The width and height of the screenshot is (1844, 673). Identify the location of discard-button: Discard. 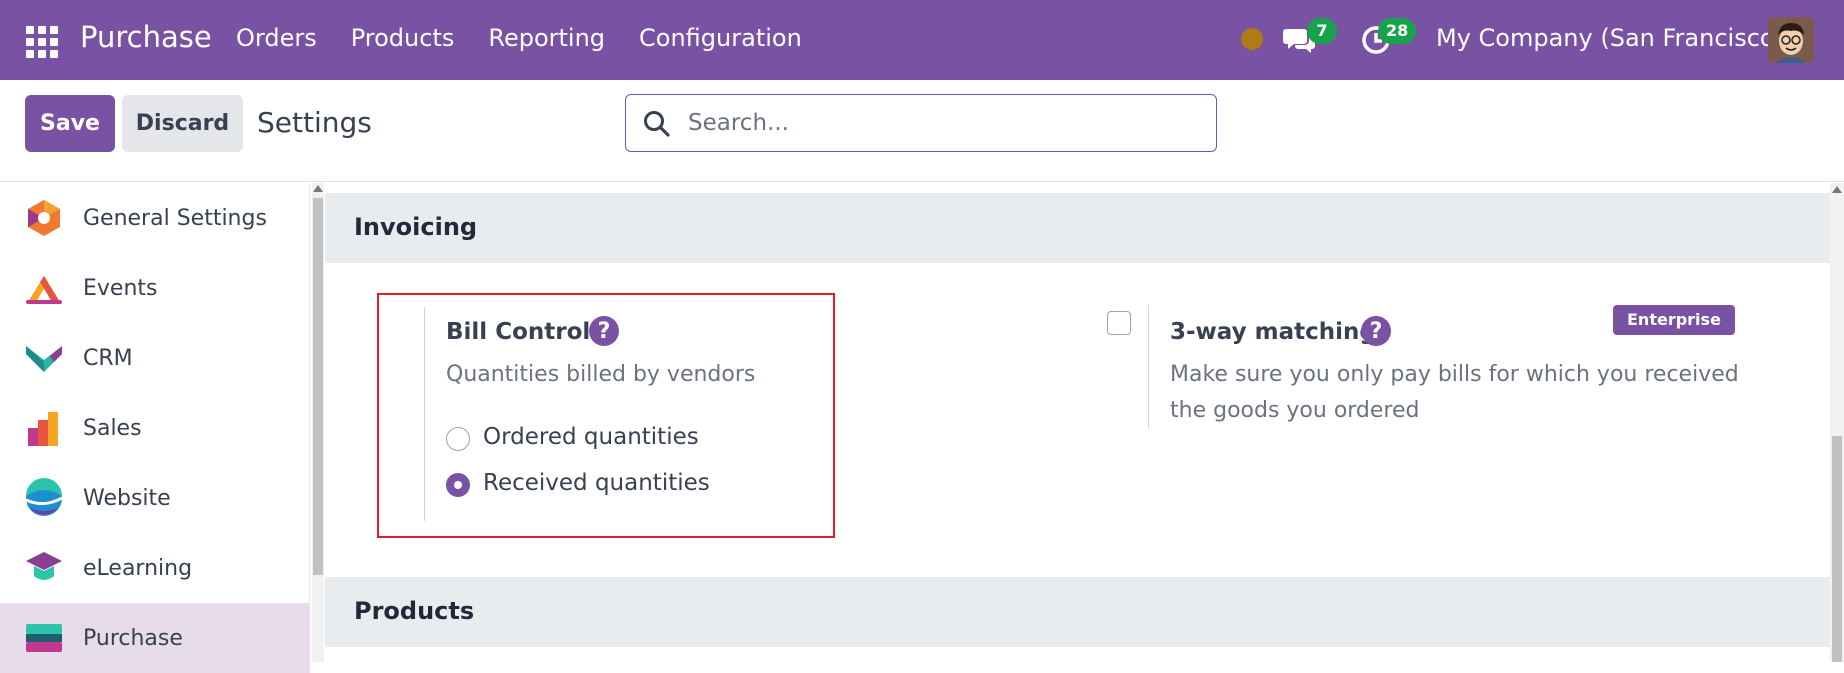
(182, 123).